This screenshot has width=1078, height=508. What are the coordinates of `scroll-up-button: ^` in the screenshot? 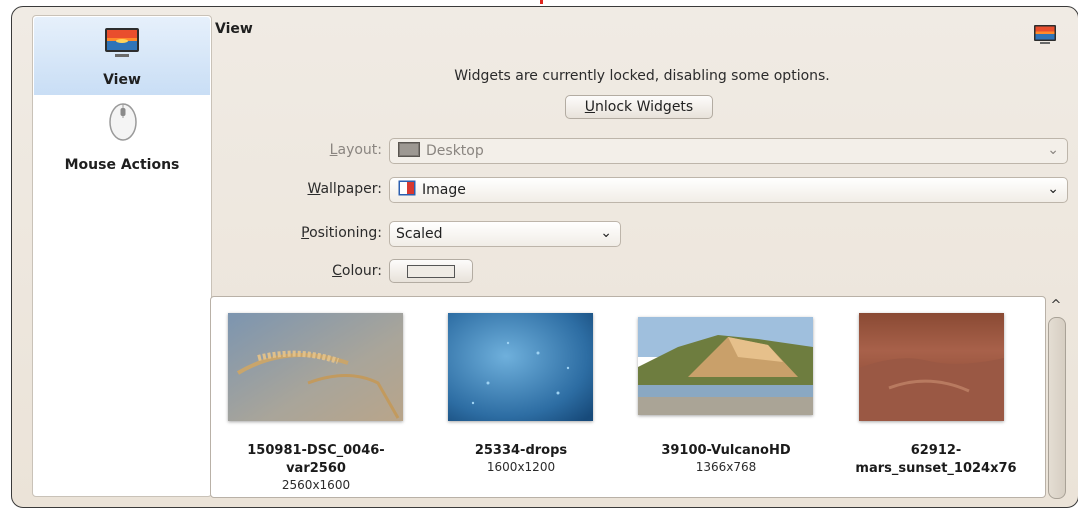 It's located at (1056, 305).